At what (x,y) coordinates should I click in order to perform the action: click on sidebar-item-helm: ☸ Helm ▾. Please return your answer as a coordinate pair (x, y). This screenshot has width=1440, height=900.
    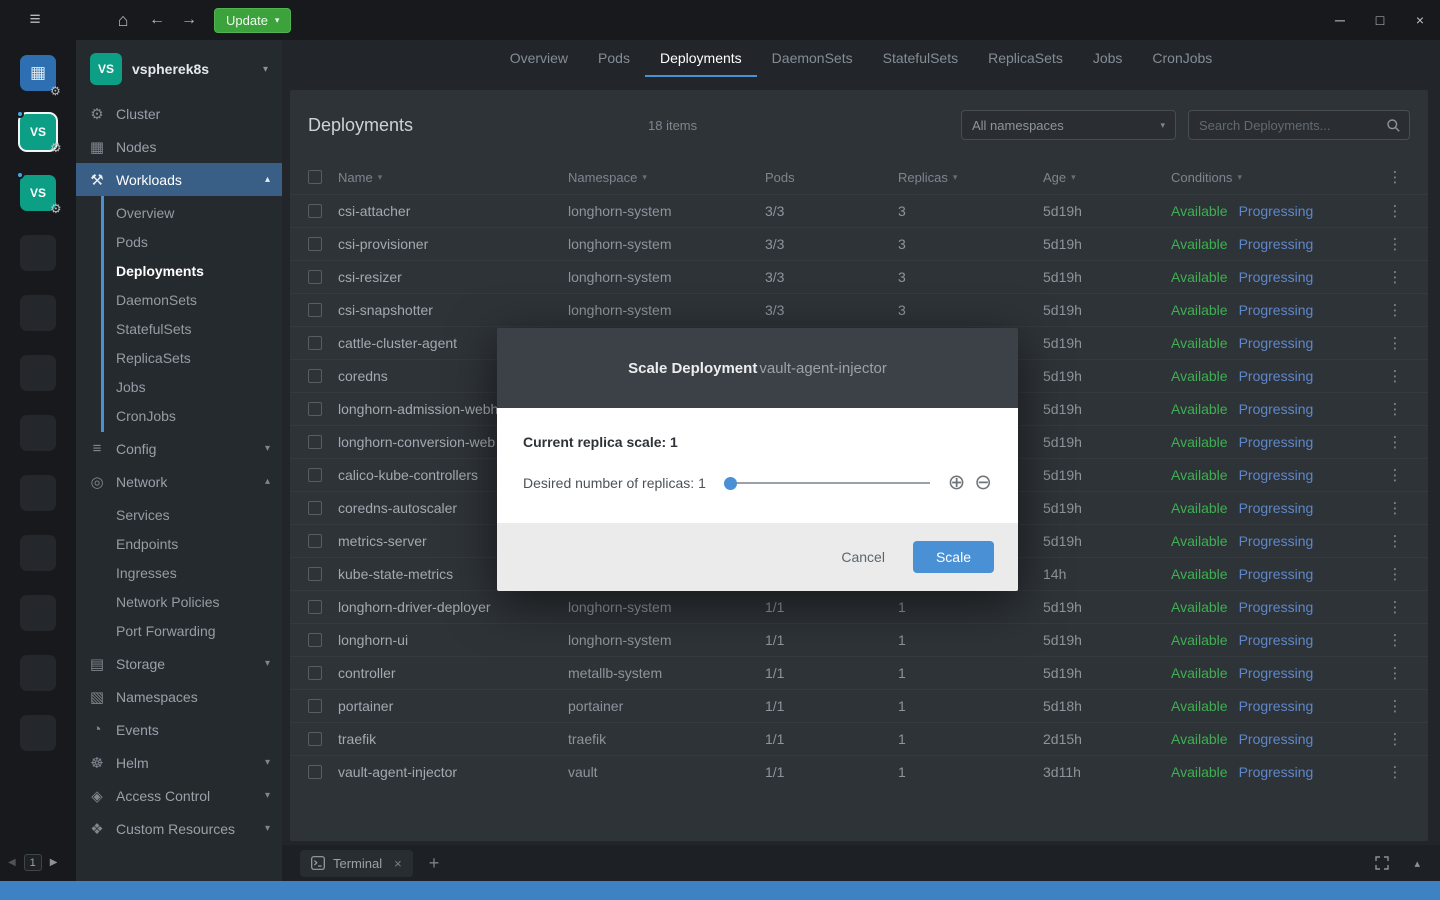
    Looking at the image, I should click on (179, 762).